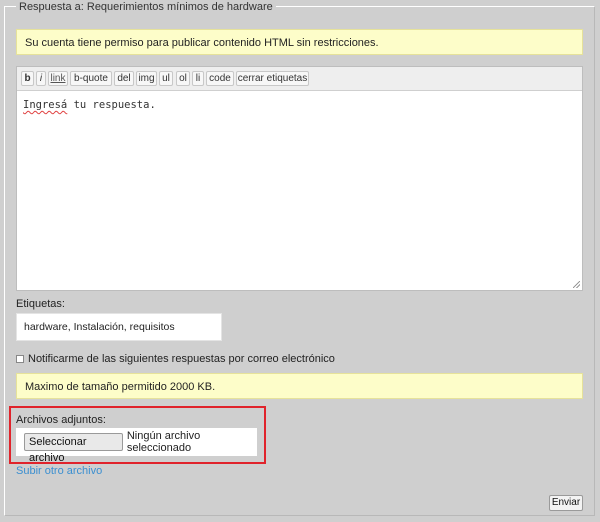 Image resolution: width=600 pixels, height=522 pixels. What do you see at coordinates (45, 105) in the screenshot?
I see `misspelled-word: Ingresá` at bounding box center [45, 105].